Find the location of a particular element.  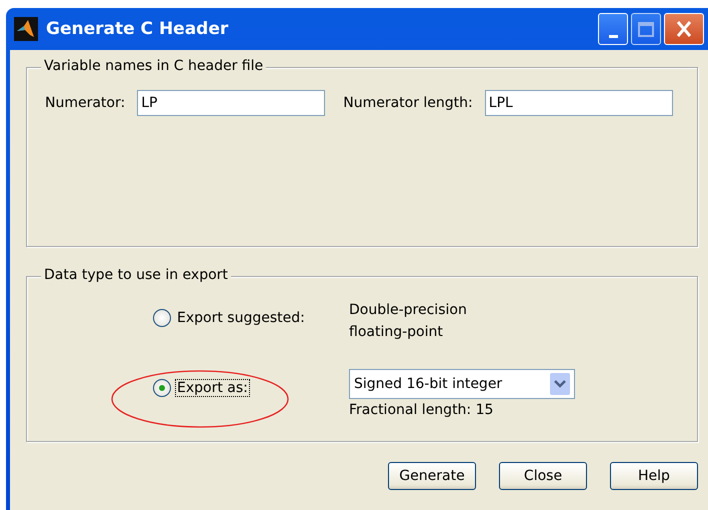

text-field: LP is located at coordinates (231, 103).